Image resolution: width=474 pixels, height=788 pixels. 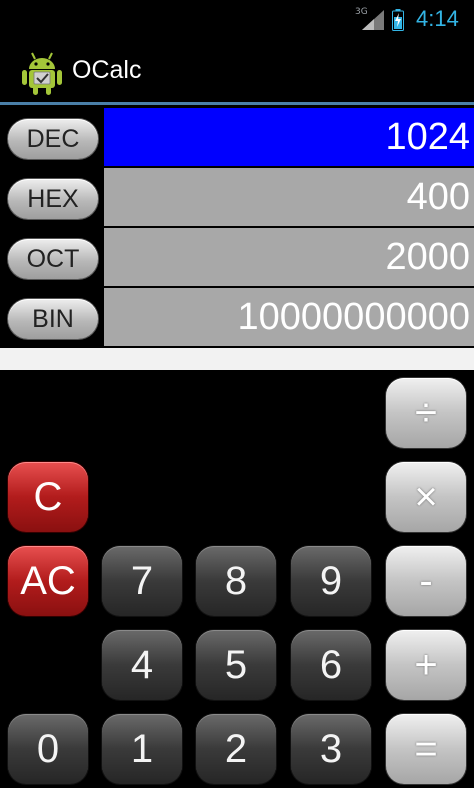 I want to click on digit-4-button: 4, so click(x=142, y=665).